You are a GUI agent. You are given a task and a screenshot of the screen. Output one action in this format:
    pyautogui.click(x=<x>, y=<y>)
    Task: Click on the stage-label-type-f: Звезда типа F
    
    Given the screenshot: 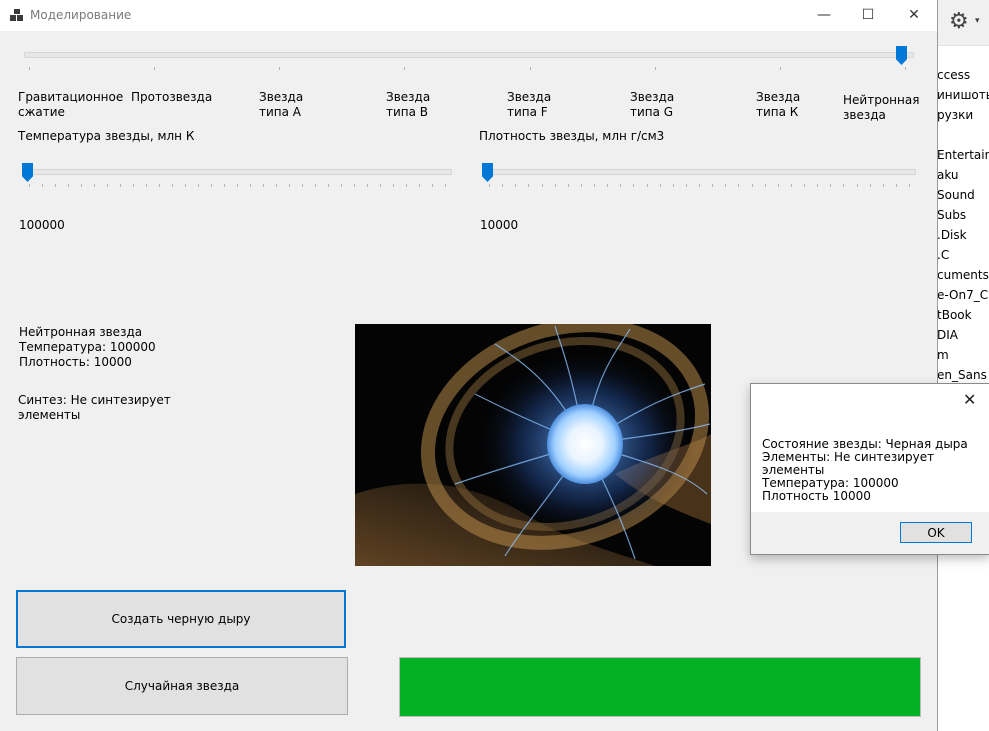 What is the action you would take?
    pyautogui.click(x=529, y=104)
    